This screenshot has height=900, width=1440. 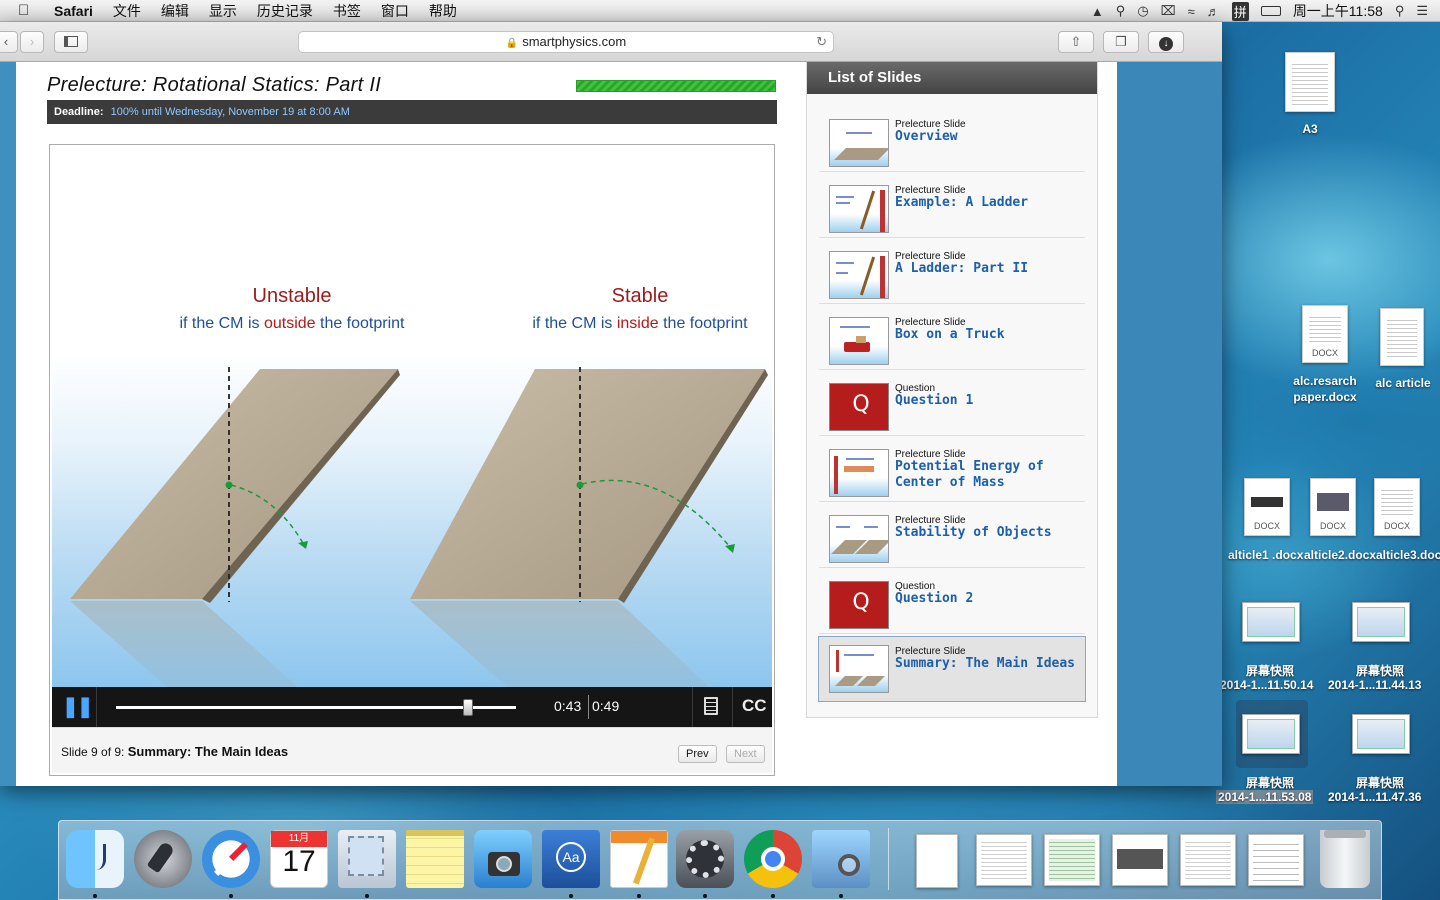 What do you see at coordinates (1400, 11) in the screenshot?
I see `spotlight-icon: ⚲` at bounding box center [1400, 11].